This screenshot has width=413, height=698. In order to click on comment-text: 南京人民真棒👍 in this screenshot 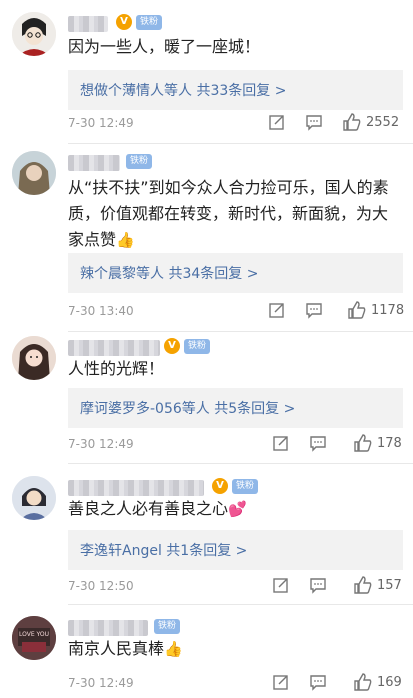, I will do `click(235, 649)`.